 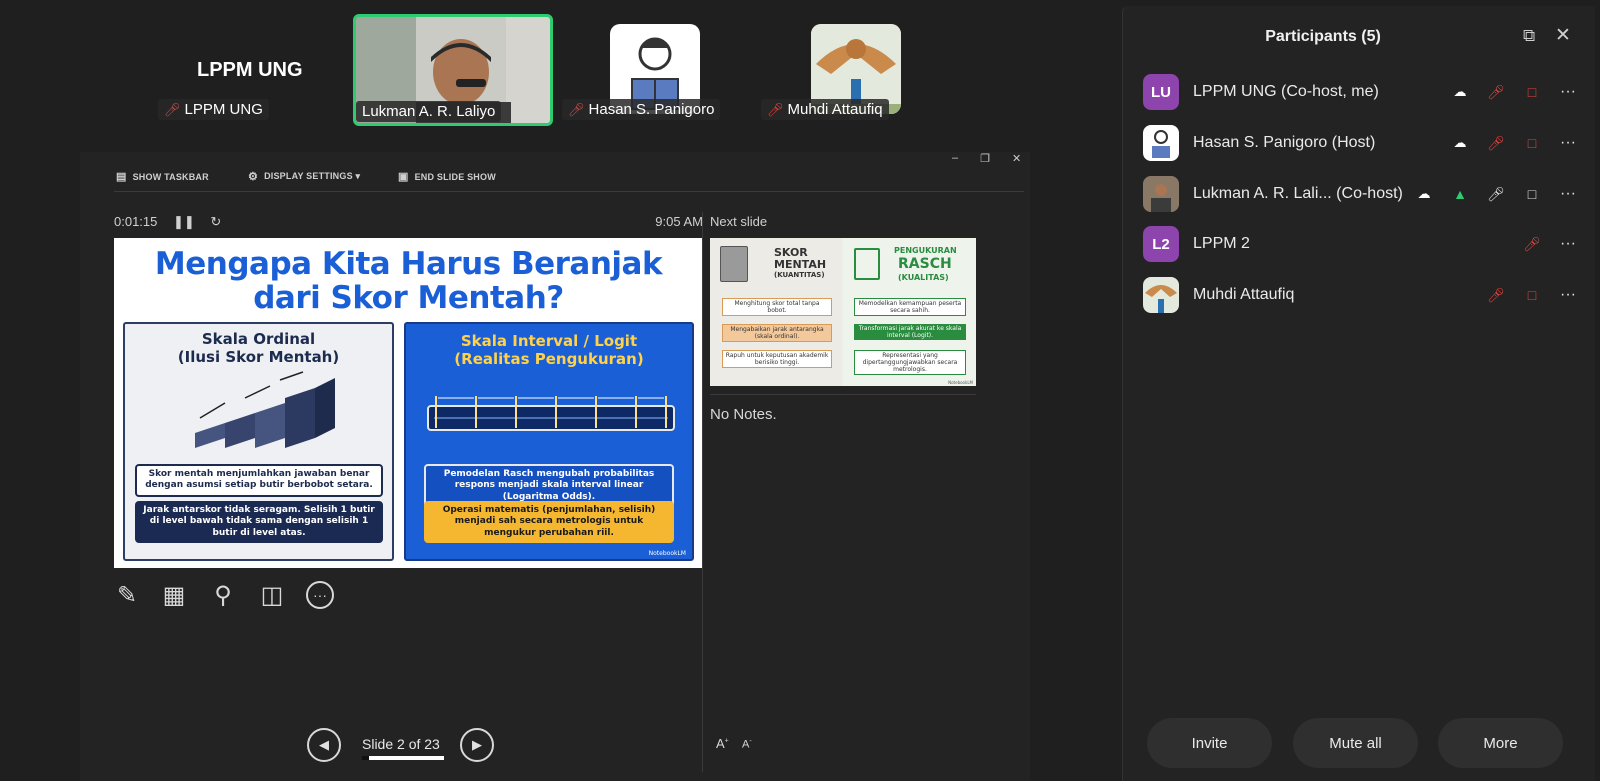 What do you see at coordinates (799, 275) in the screenshot?
I see `next-left-title3: (KUANTITAS)` at bounding box center [799, 275].